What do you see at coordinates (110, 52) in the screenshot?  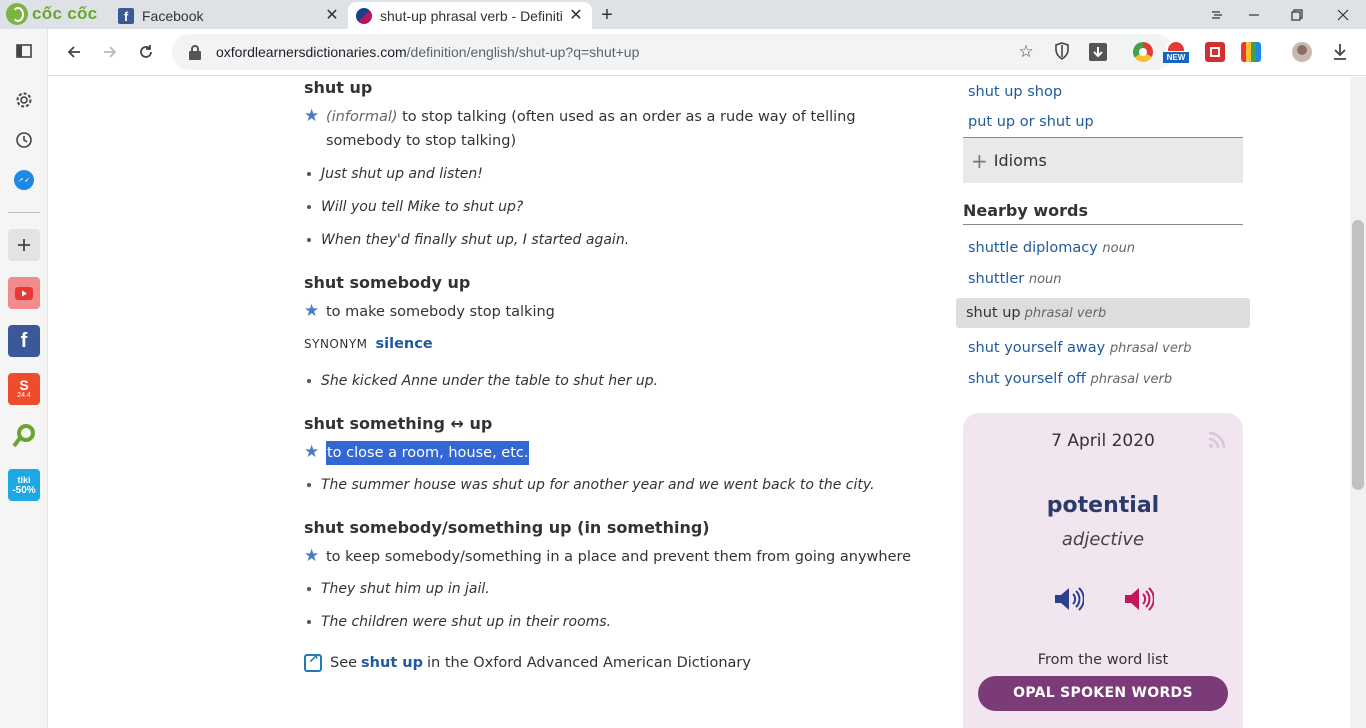 I see `forward-button` at bounding box center [110, 52].